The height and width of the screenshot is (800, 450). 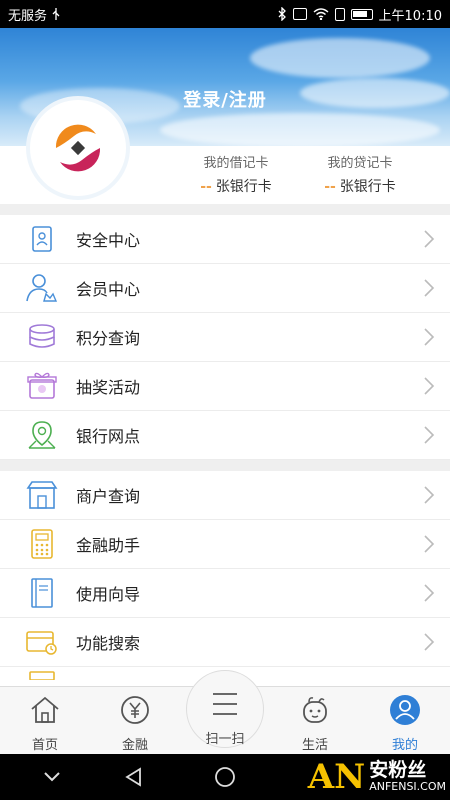 I want to click on tab-mine: 我的, so click(x=405, y=721).